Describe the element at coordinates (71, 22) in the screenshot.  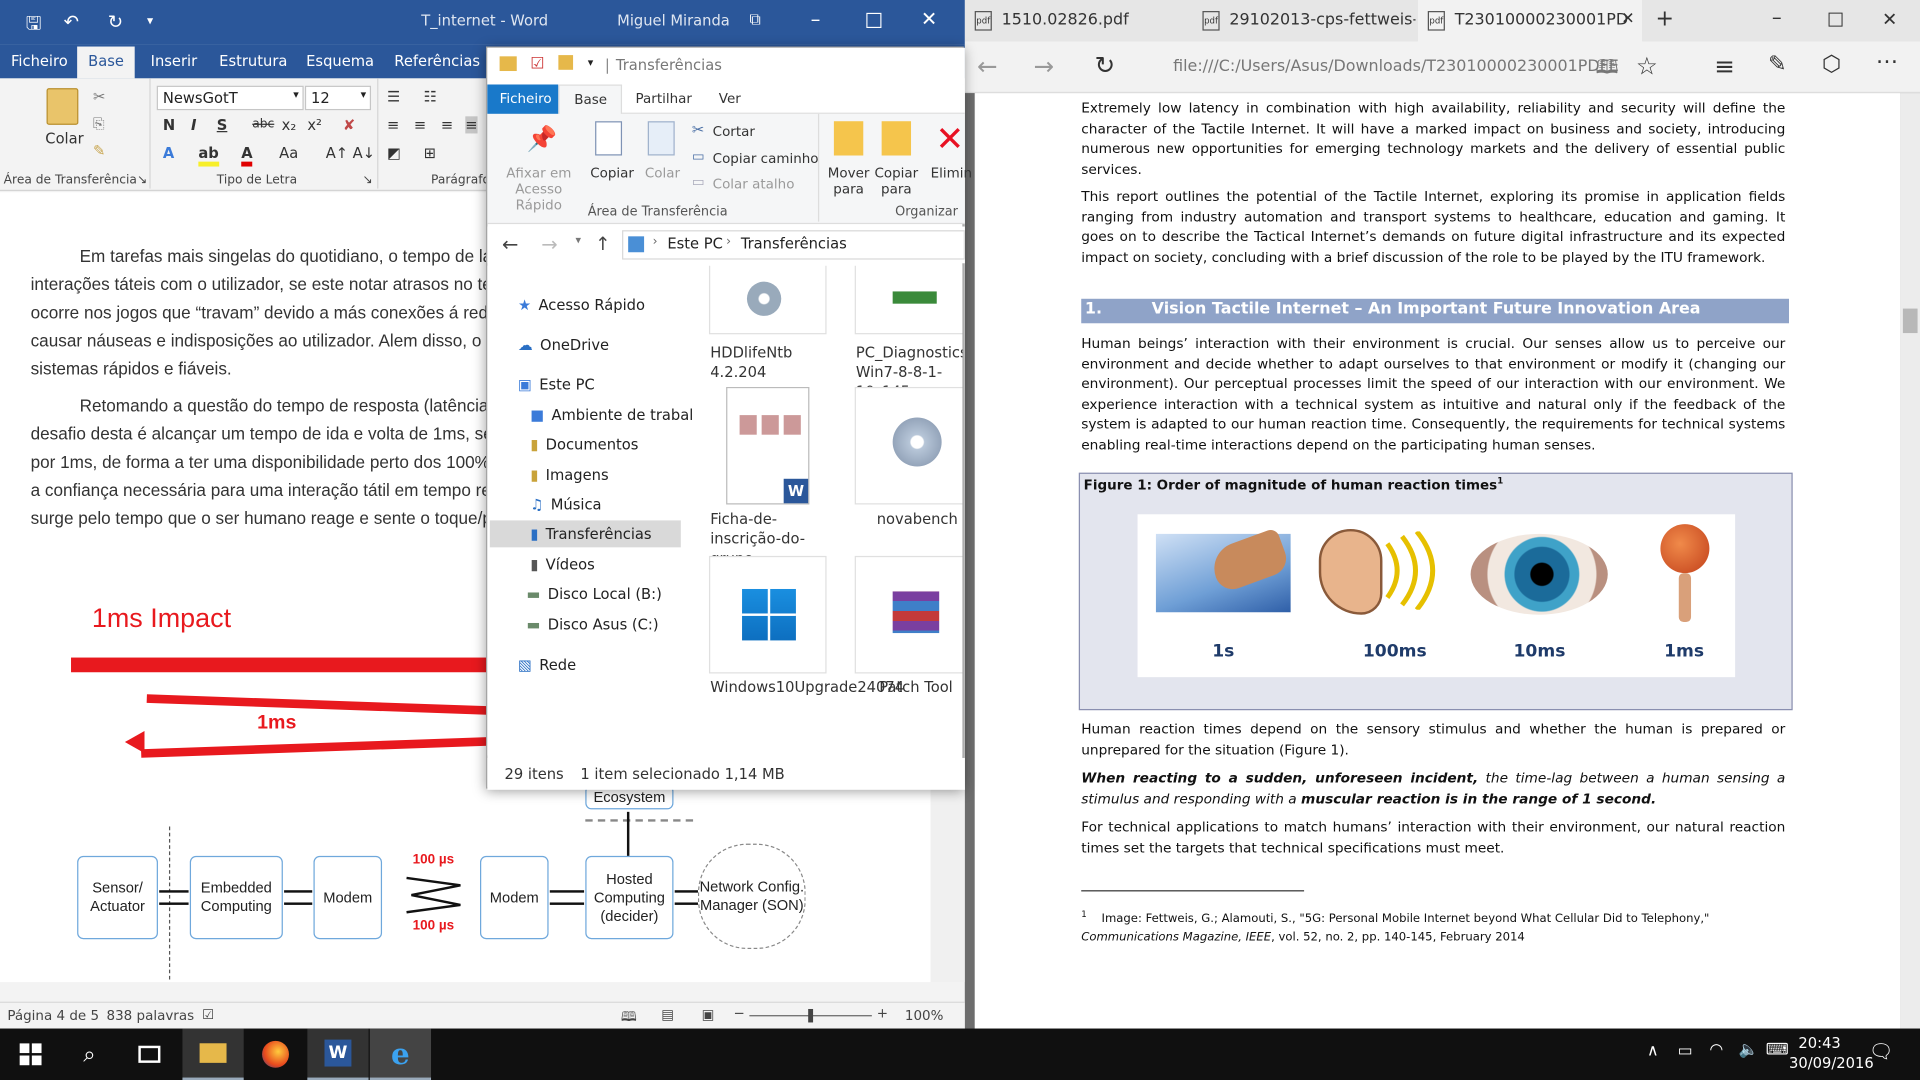
I see `undo-icon: ↶` at that location.